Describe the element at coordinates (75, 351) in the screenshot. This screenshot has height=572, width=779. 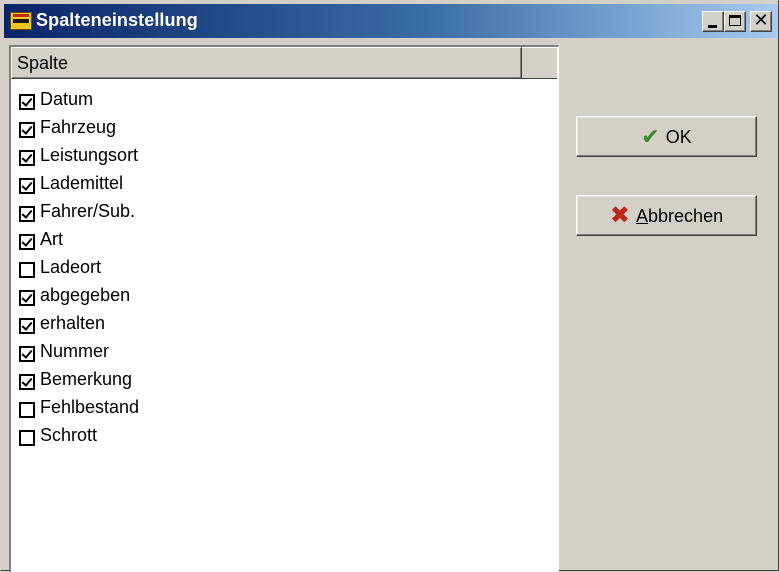
I see `list-item-label: Nummer` at that location.